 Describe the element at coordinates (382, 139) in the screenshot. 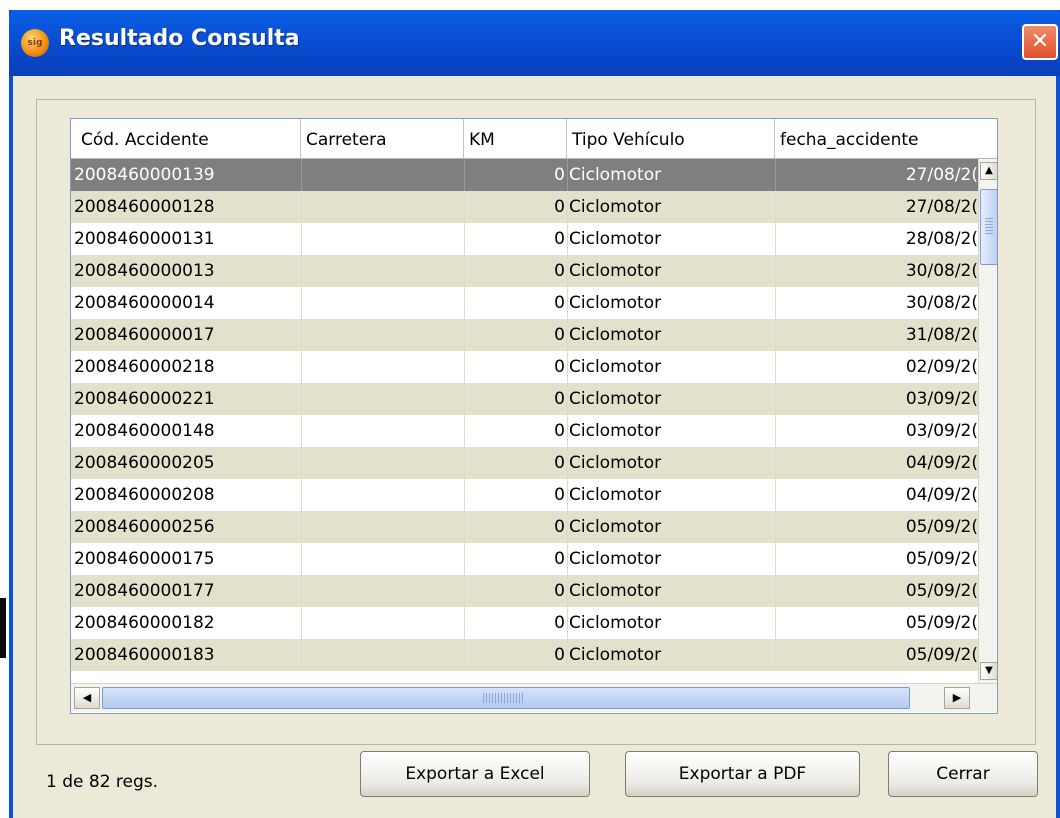

I see `column-header-carretera: Carretera` at that location.